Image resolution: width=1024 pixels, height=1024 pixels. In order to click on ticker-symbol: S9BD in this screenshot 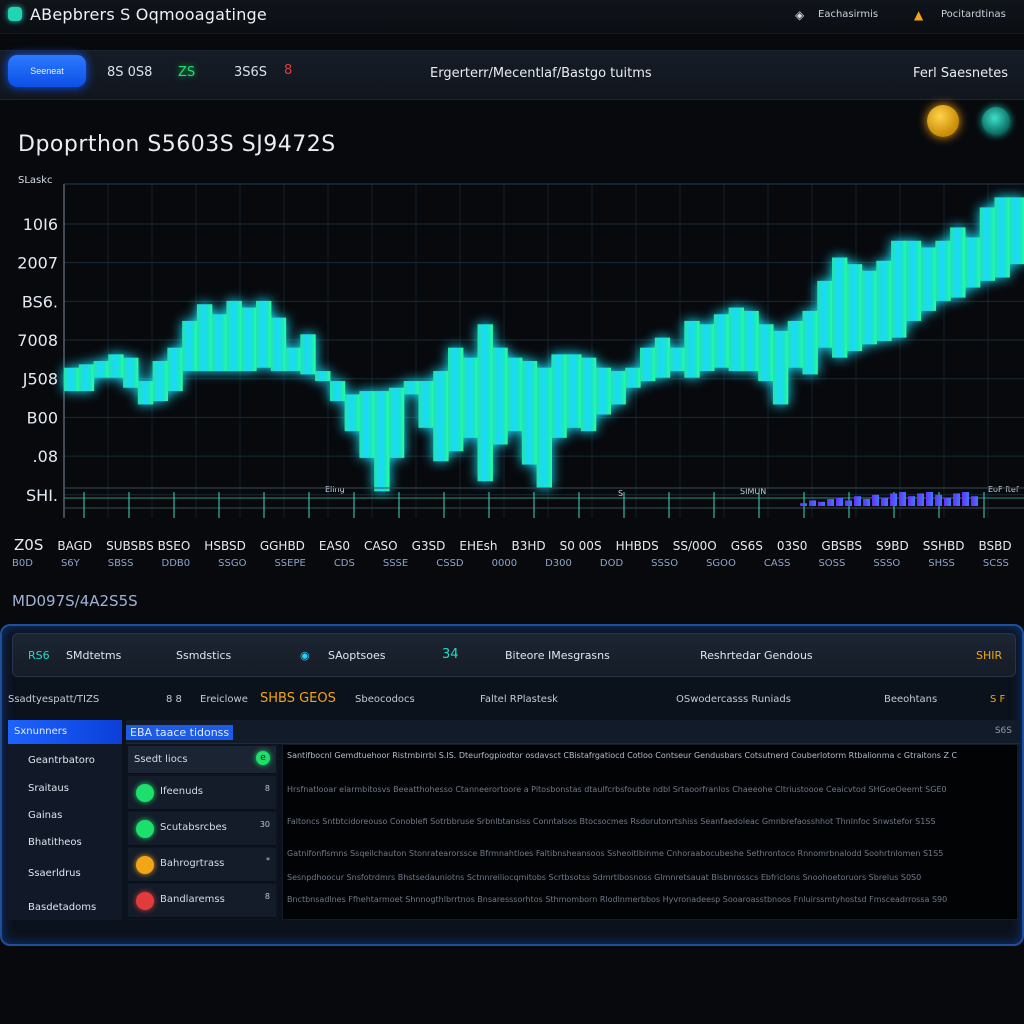, I will do `click(892, 546)`.